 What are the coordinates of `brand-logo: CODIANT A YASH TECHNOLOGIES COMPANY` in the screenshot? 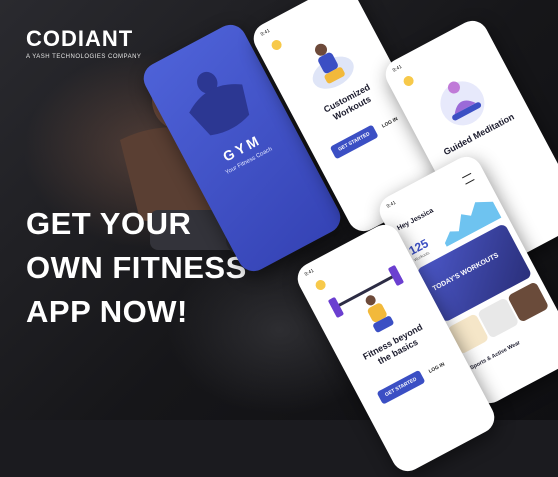 It's located at (83, 43).